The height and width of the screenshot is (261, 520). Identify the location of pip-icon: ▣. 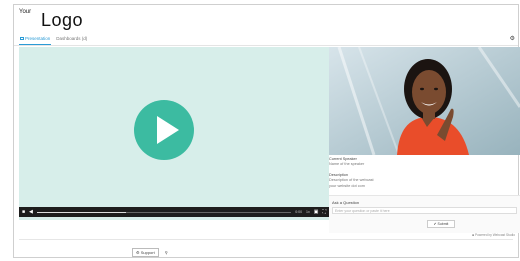
(316, 212).